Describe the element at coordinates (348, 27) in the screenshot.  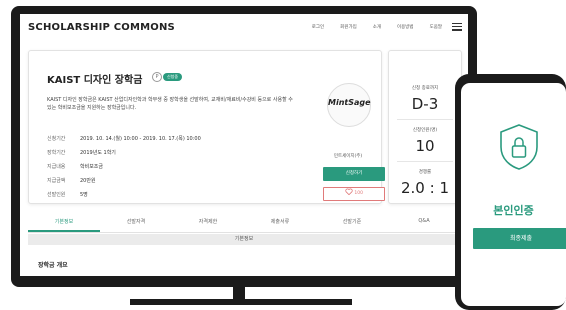
I see `nav-signup: 회원가입` at that location.